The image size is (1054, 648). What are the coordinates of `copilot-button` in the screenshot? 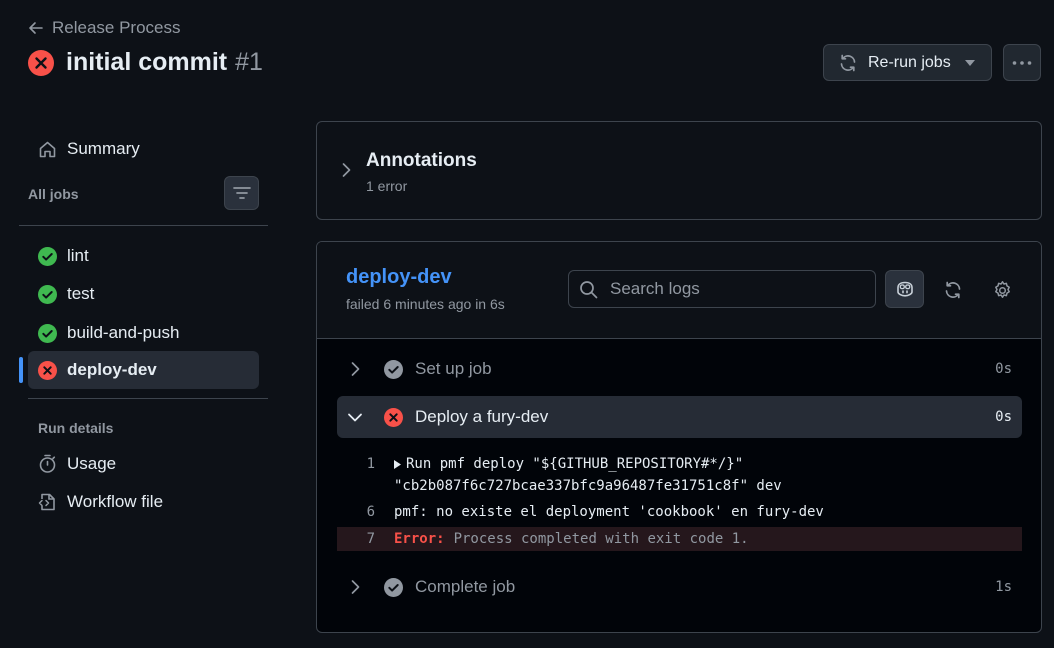 It's located at (904, 289).